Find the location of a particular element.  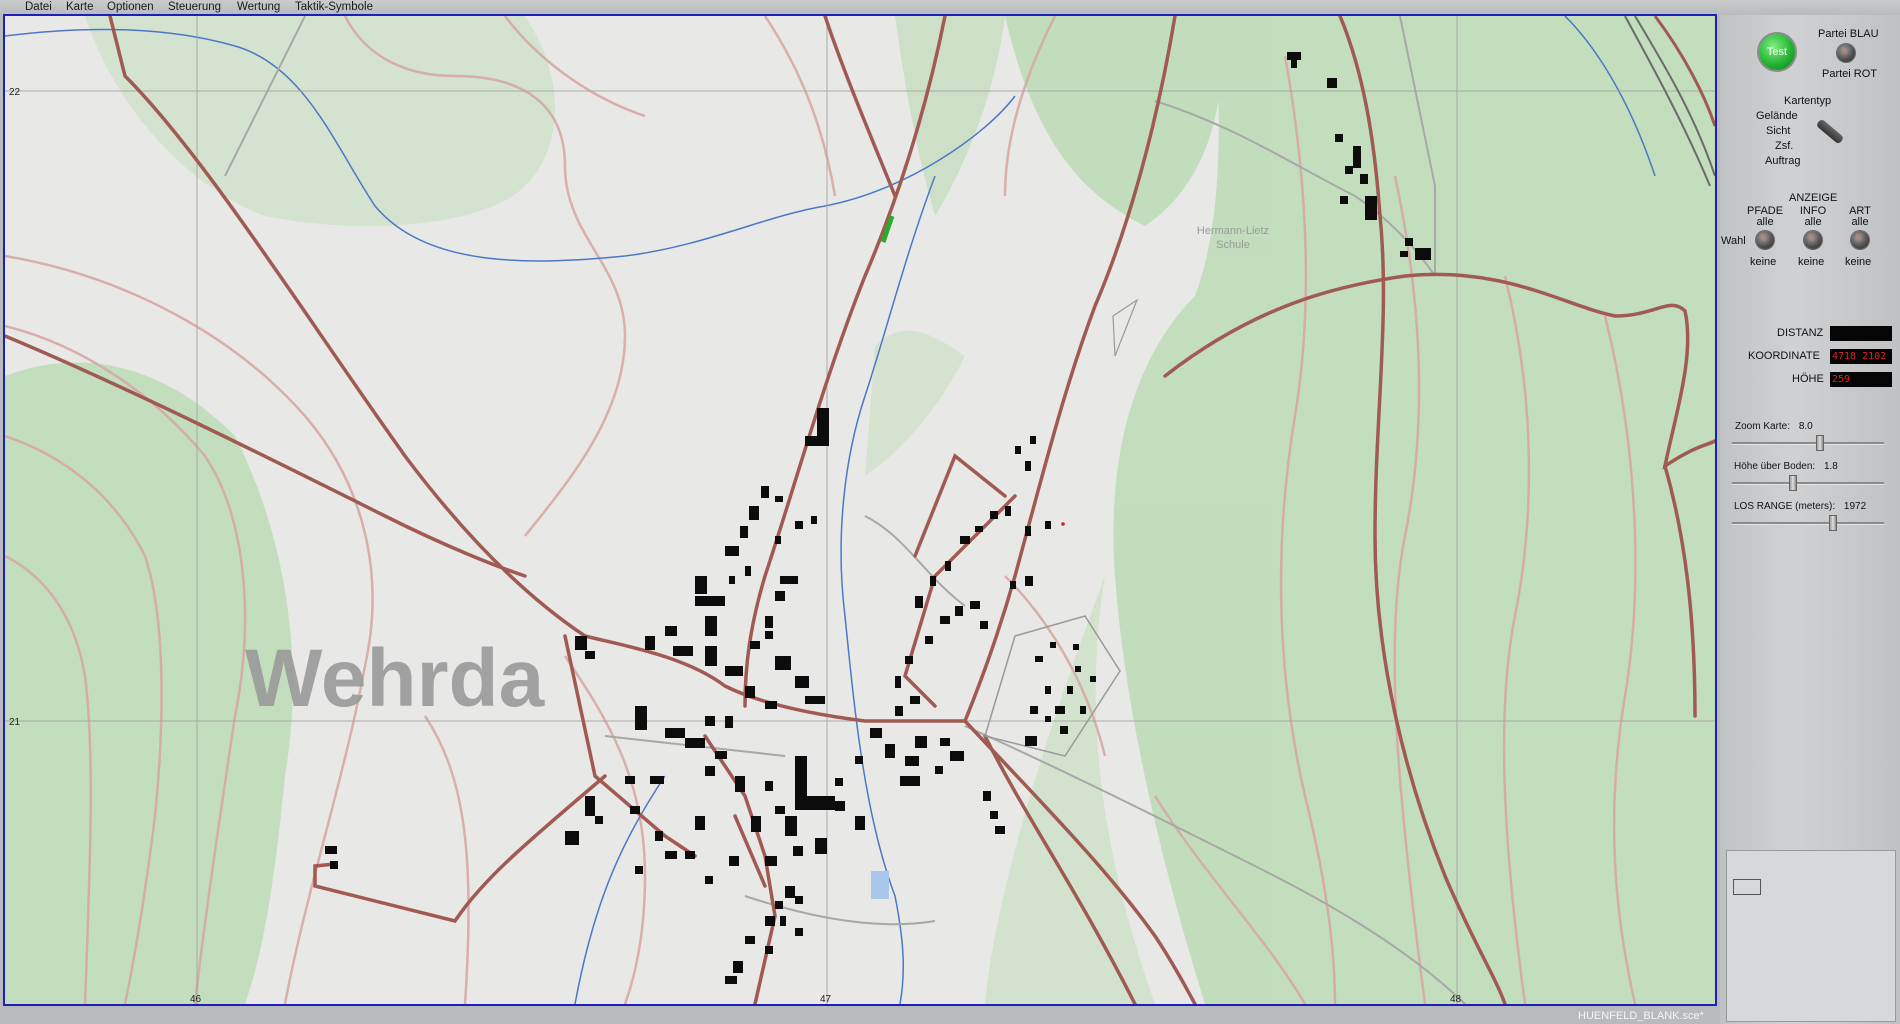

art-knob is located at coordinates (1860, 240).